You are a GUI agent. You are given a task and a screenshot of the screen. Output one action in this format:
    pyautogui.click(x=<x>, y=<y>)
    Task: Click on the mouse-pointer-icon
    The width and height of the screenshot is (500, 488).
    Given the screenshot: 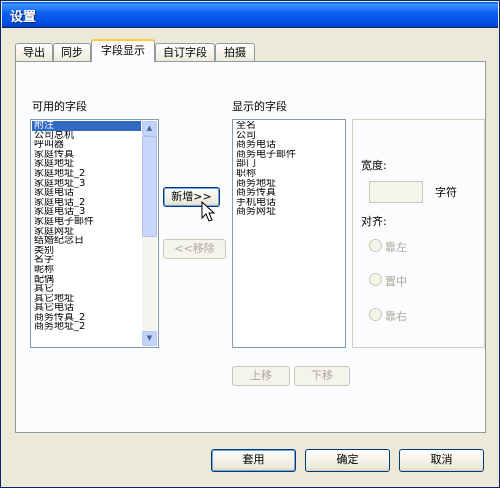 What is the action you would take?
    pyautogui.click(x=208, y=211)
    